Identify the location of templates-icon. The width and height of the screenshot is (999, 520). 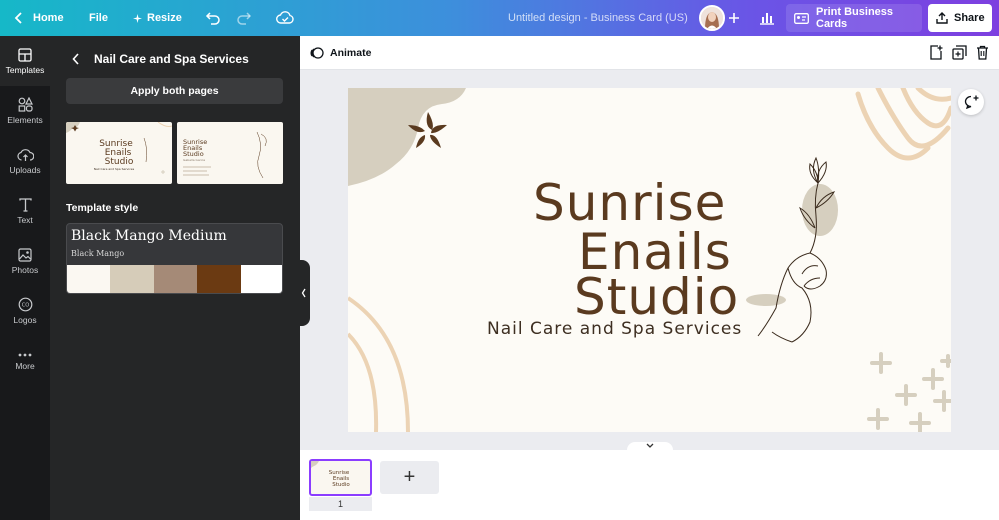
(25, 54).